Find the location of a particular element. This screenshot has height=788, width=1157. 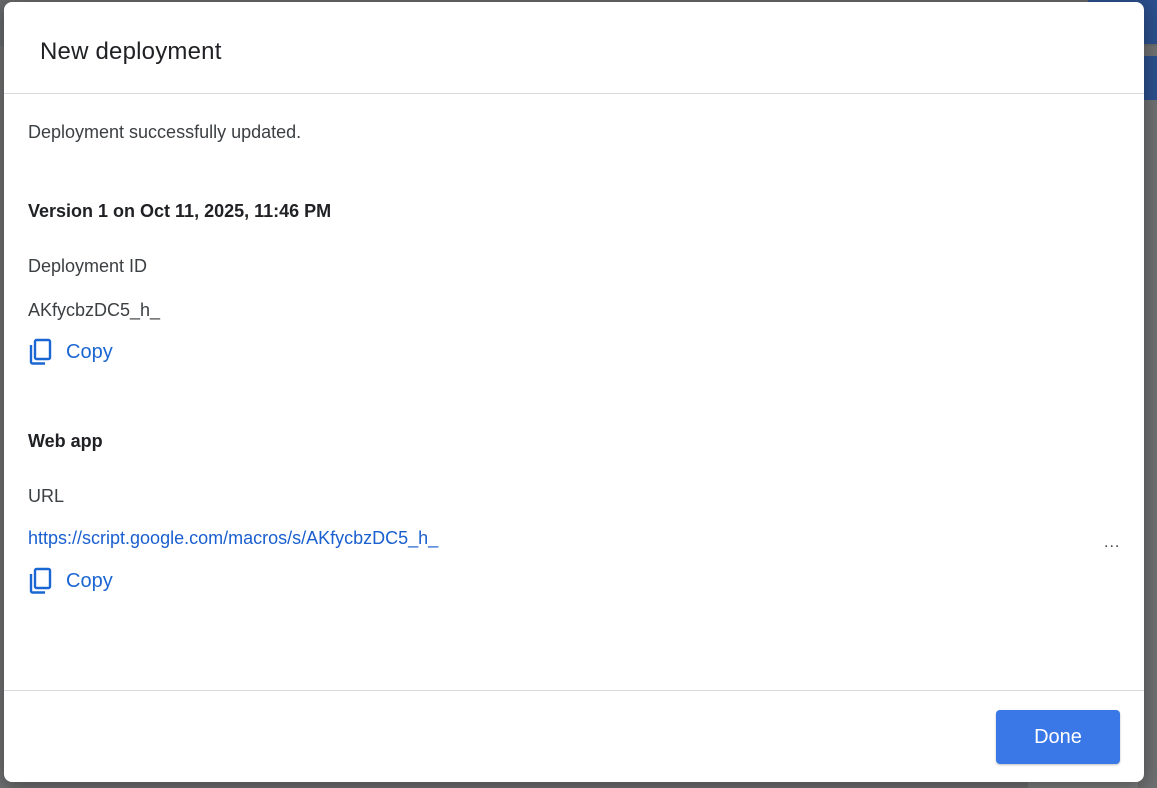

deployment-id-value: AKfycbzDC5_h_ is located at coordinates (94, 310).